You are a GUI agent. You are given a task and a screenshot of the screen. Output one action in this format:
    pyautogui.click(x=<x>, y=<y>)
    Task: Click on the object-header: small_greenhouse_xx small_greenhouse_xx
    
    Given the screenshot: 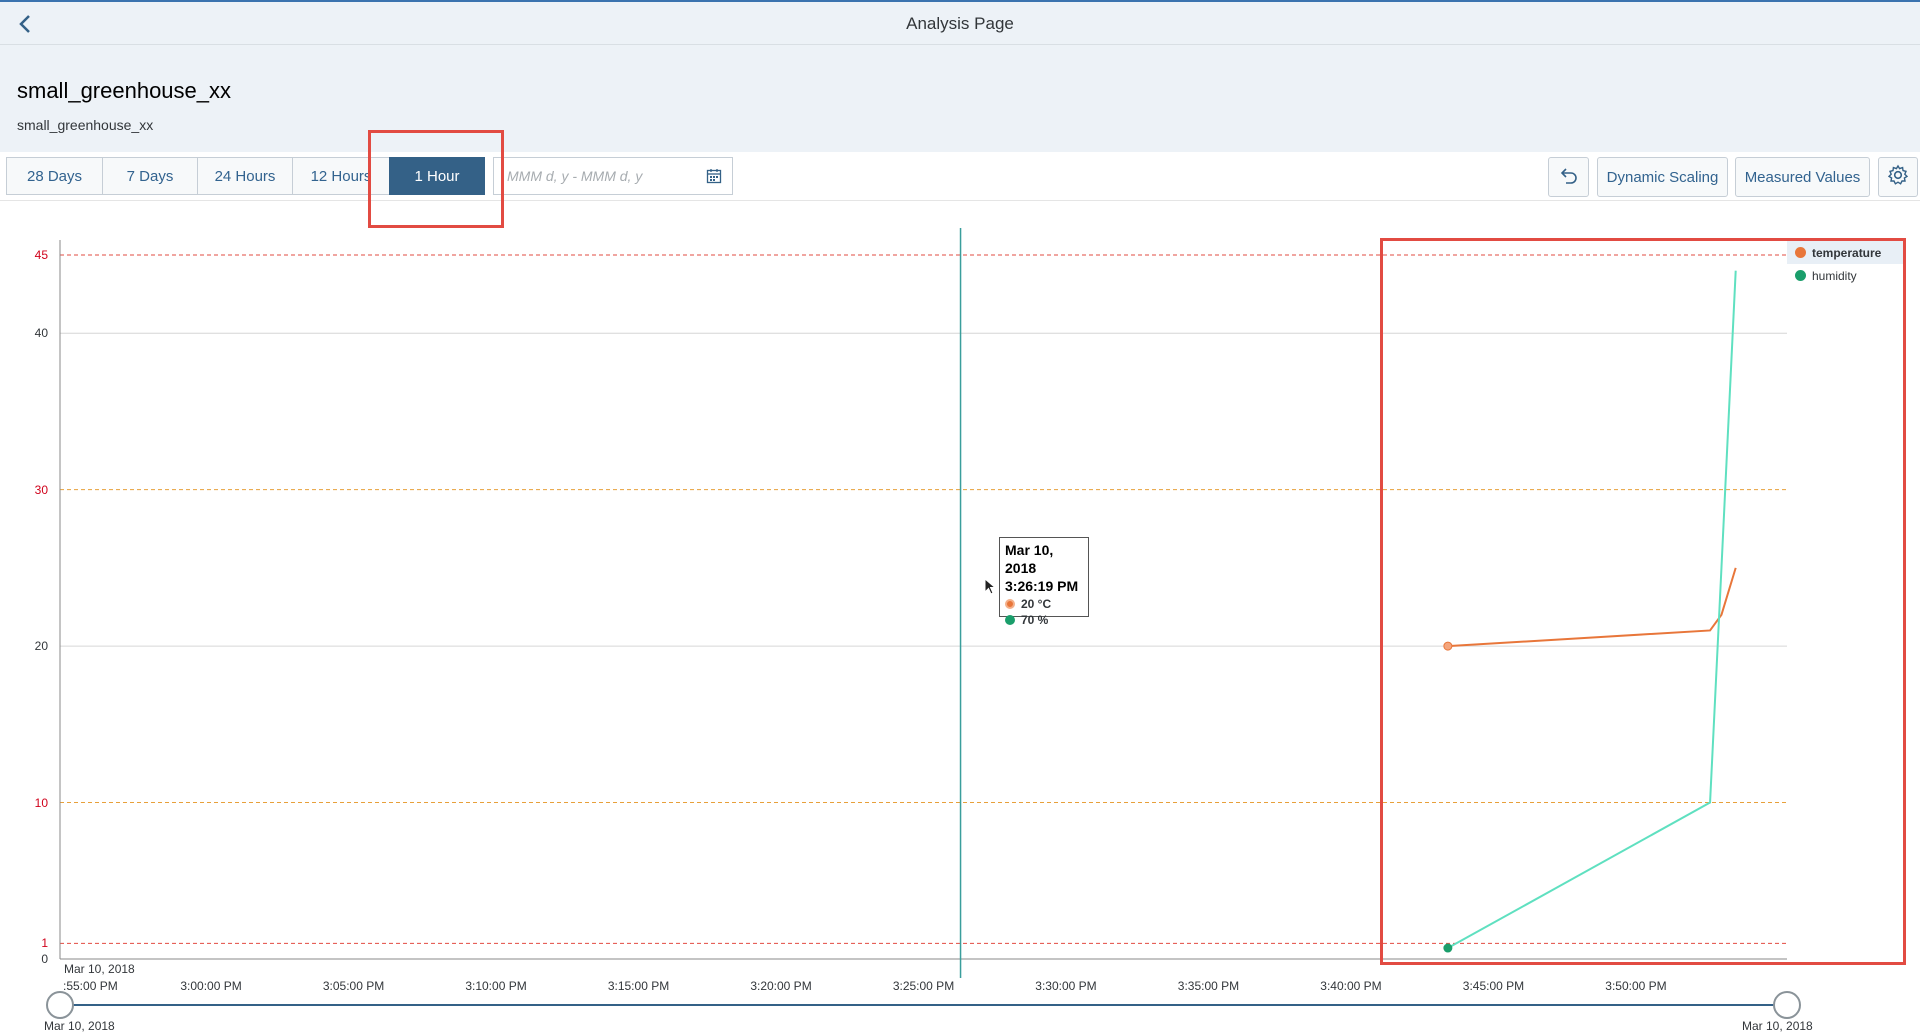 What is the action you would take?
    pyautogui.click(x=960, y=98)
    